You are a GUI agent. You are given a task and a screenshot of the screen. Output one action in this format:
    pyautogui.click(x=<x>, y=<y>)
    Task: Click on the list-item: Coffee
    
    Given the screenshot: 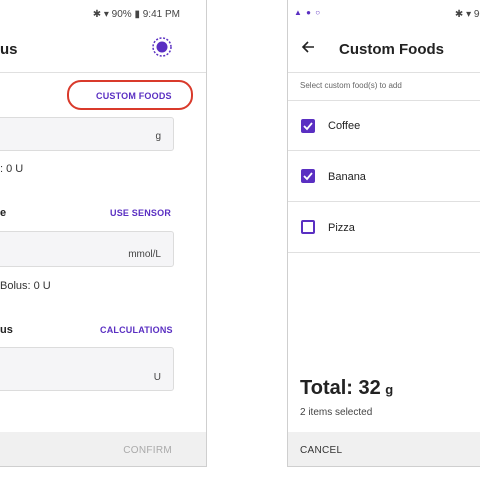 What is the action you would take?
    pyautogui.click(x=384, y=125)
    